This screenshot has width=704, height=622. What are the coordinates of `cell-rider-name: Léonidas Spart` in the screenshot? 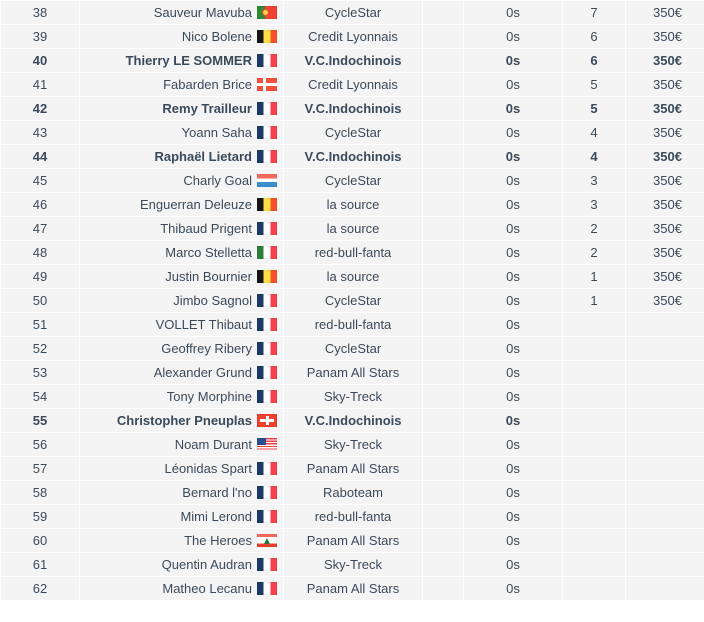 It's located at (181, 468).